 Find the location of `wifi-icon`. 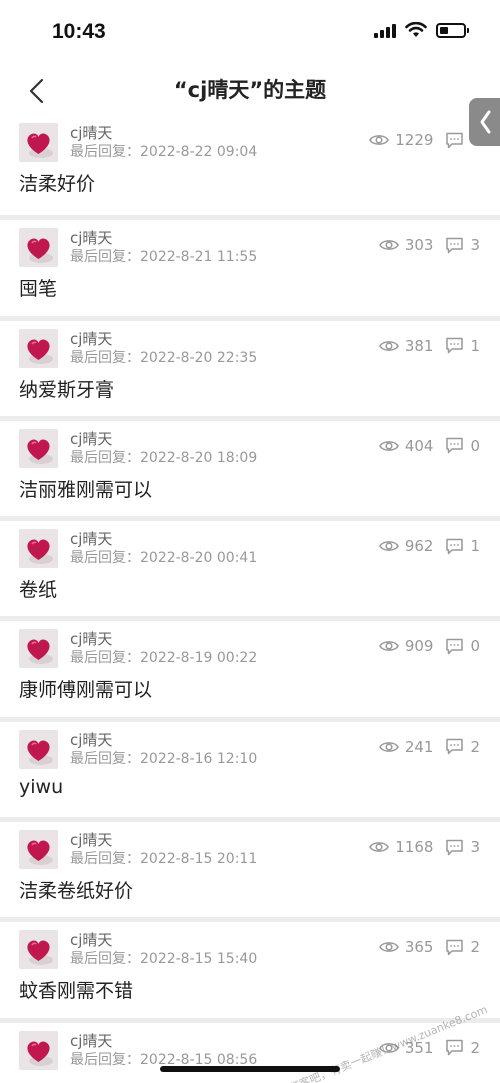

wifi-icon is located at coordinates (416, 29).